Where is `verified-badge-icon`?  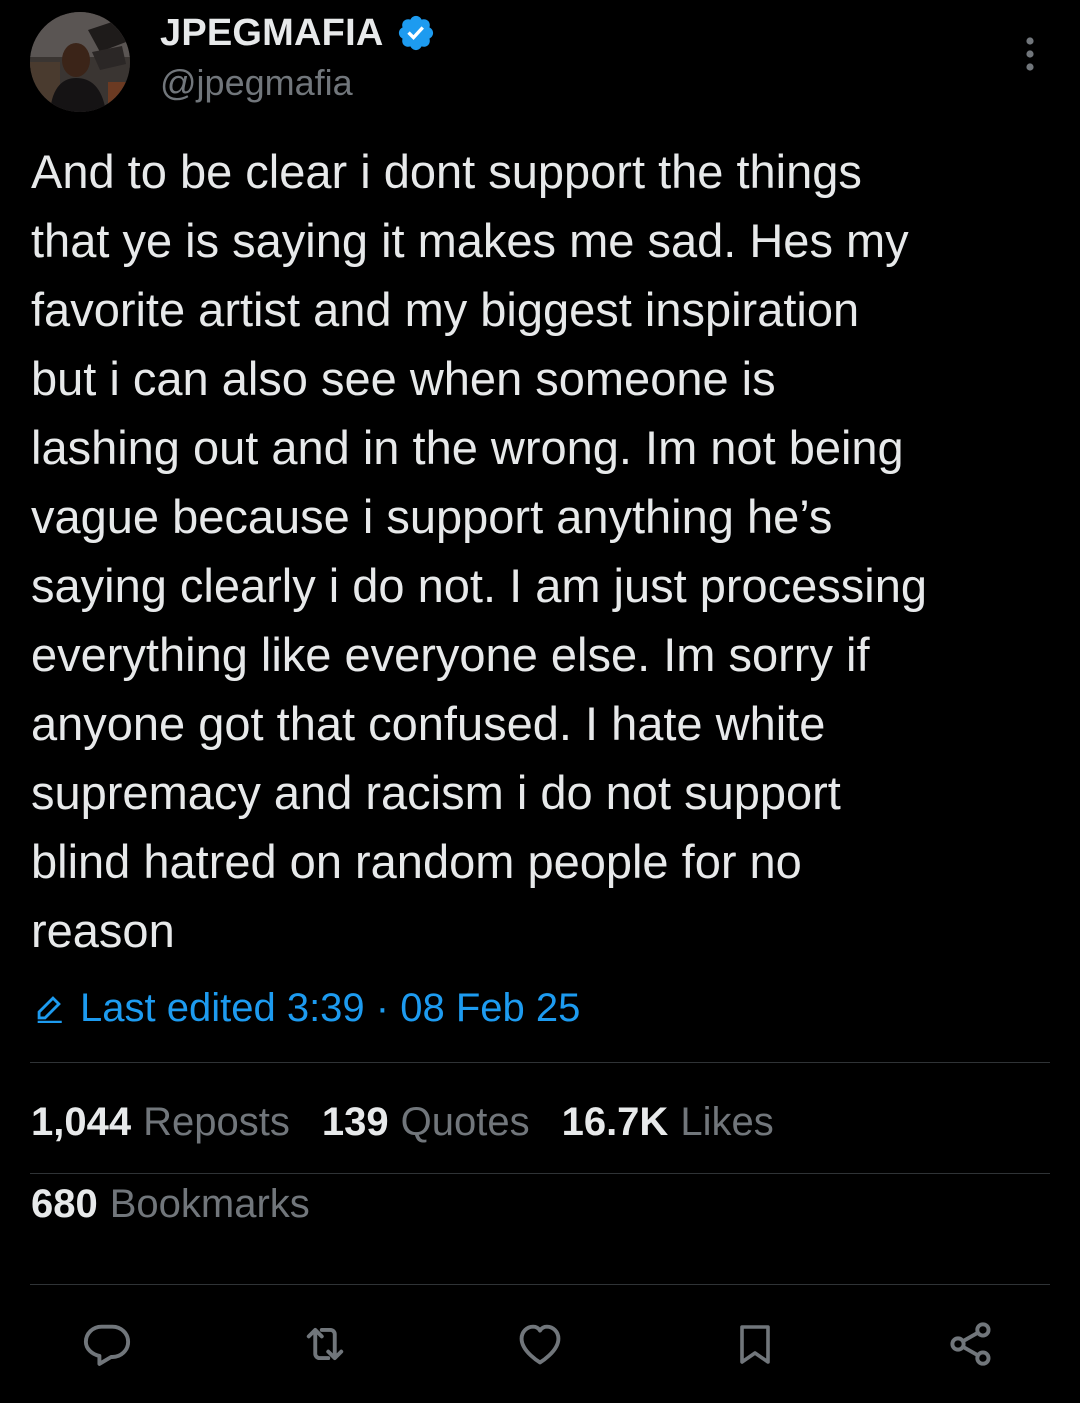
verified-badge-icon is located at coordinates (416, 33).